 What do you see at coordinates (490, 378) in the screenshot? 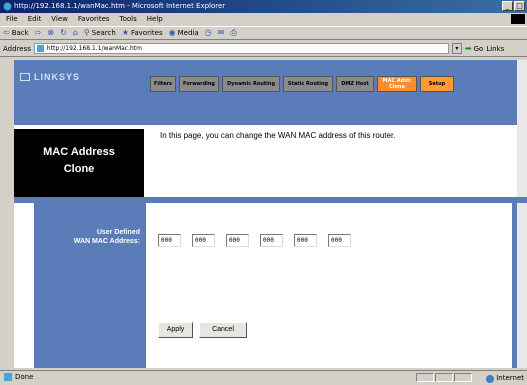
I see `globe-icon` at bounding box center [490, 378].